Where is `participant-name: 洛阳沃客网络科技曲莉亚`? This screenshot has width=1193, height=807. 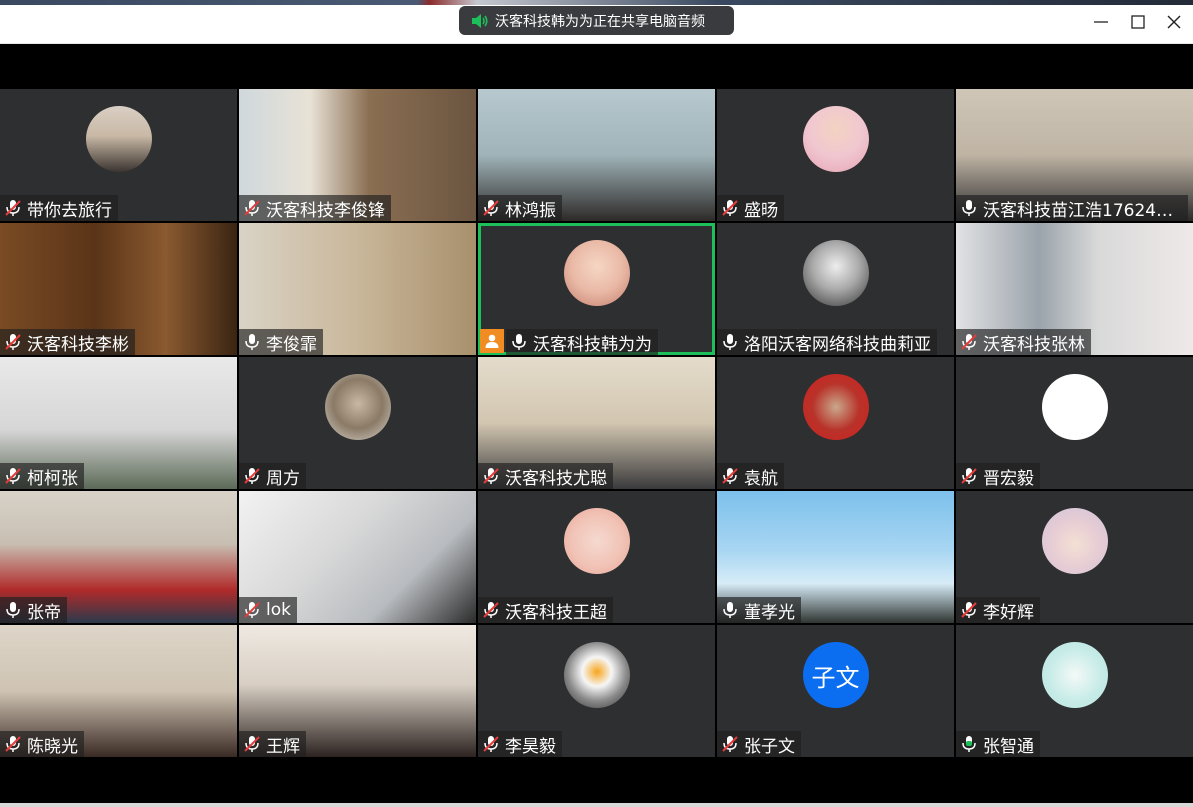 participant-name: 洛阳沃客网络科技曲莉亚 is located at coordinates (837, 344).